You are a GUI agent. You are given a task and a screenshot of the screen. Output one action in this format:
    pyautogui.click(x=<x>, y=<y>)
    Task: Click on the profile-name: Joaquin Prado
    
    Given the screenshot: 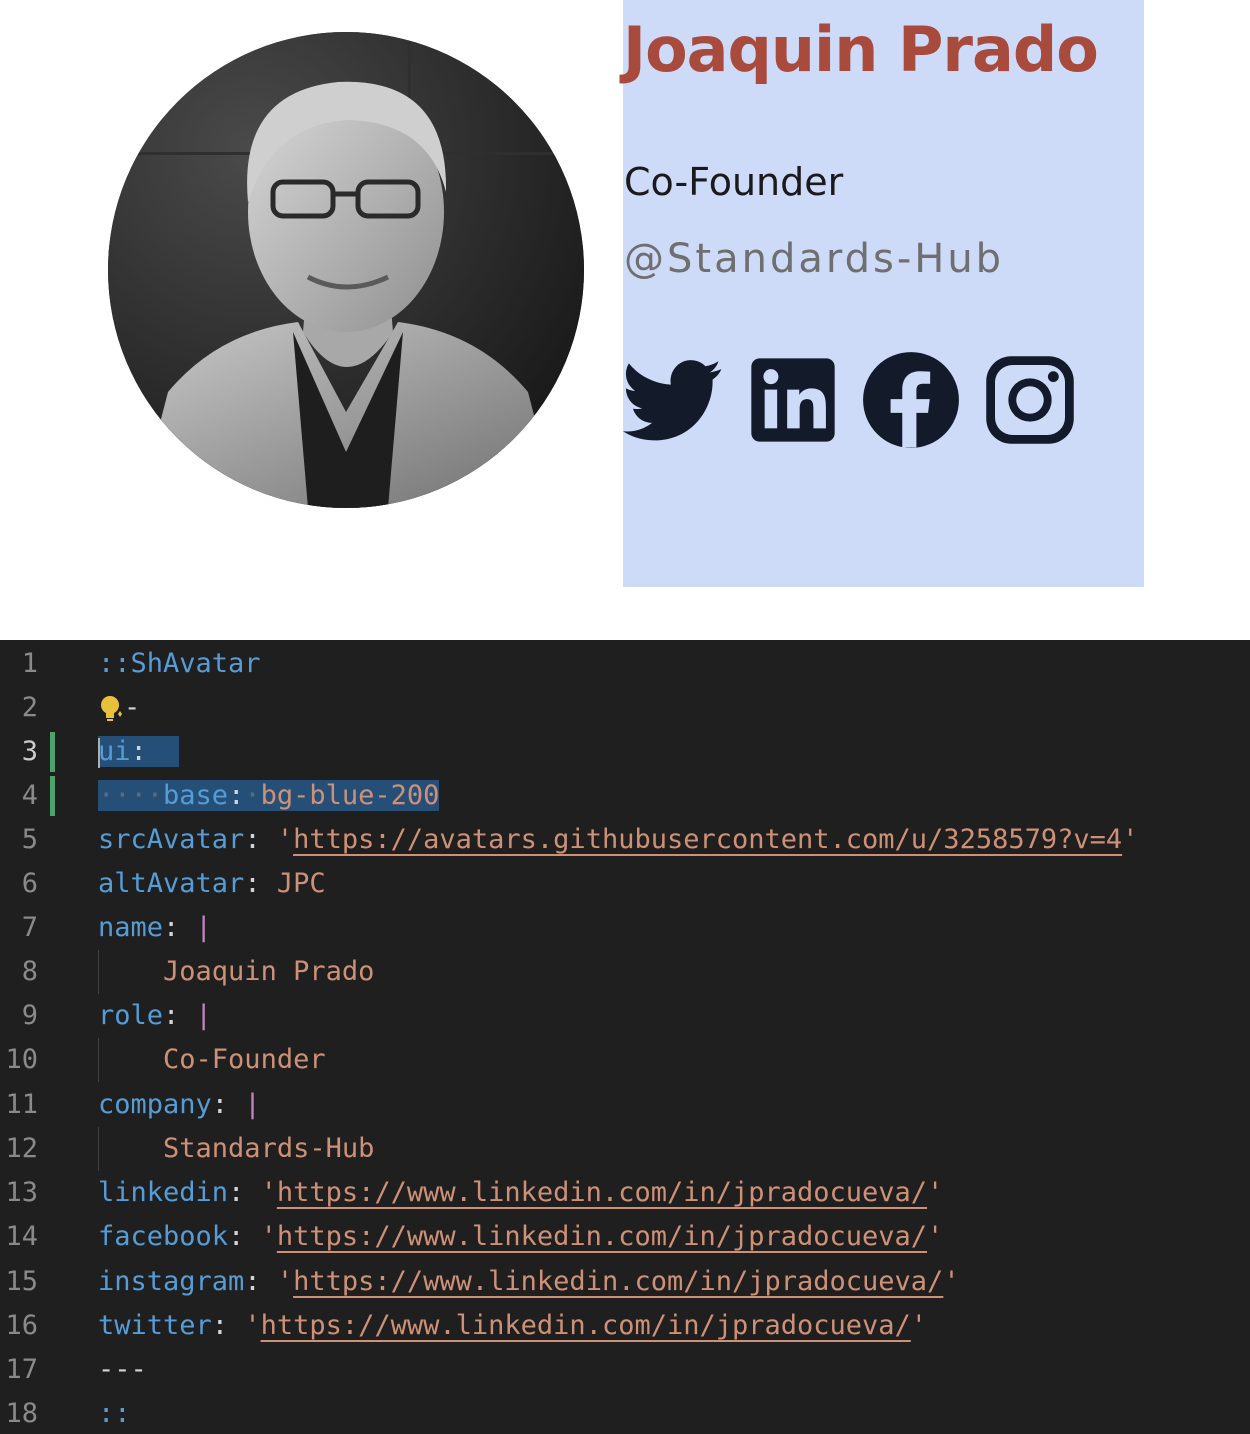 What is the action you would take?
    pyautogui.click(x=861, y=49)
    